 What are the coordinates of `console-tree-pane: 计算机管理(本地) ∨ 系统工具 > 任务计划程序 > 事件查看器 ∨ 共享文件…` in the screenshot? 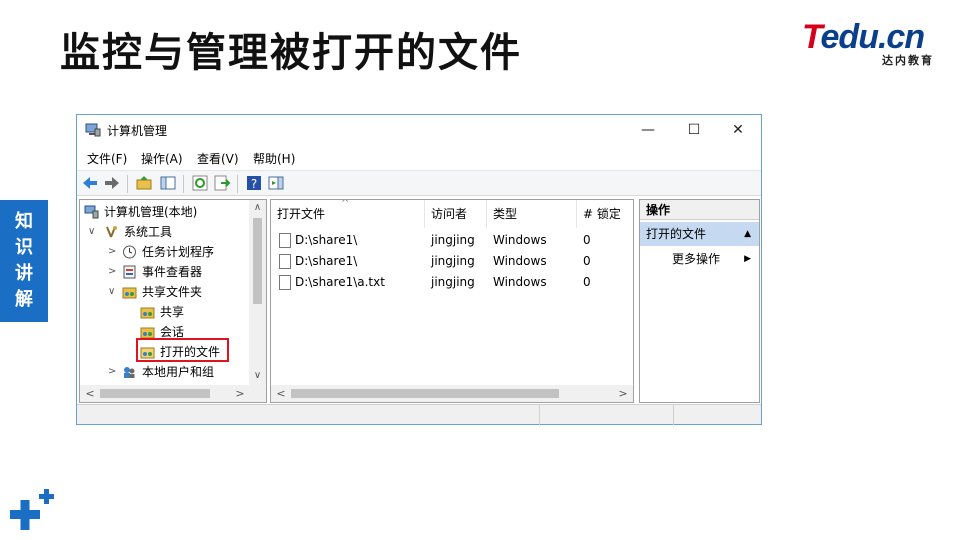 It's located at (173, 301).